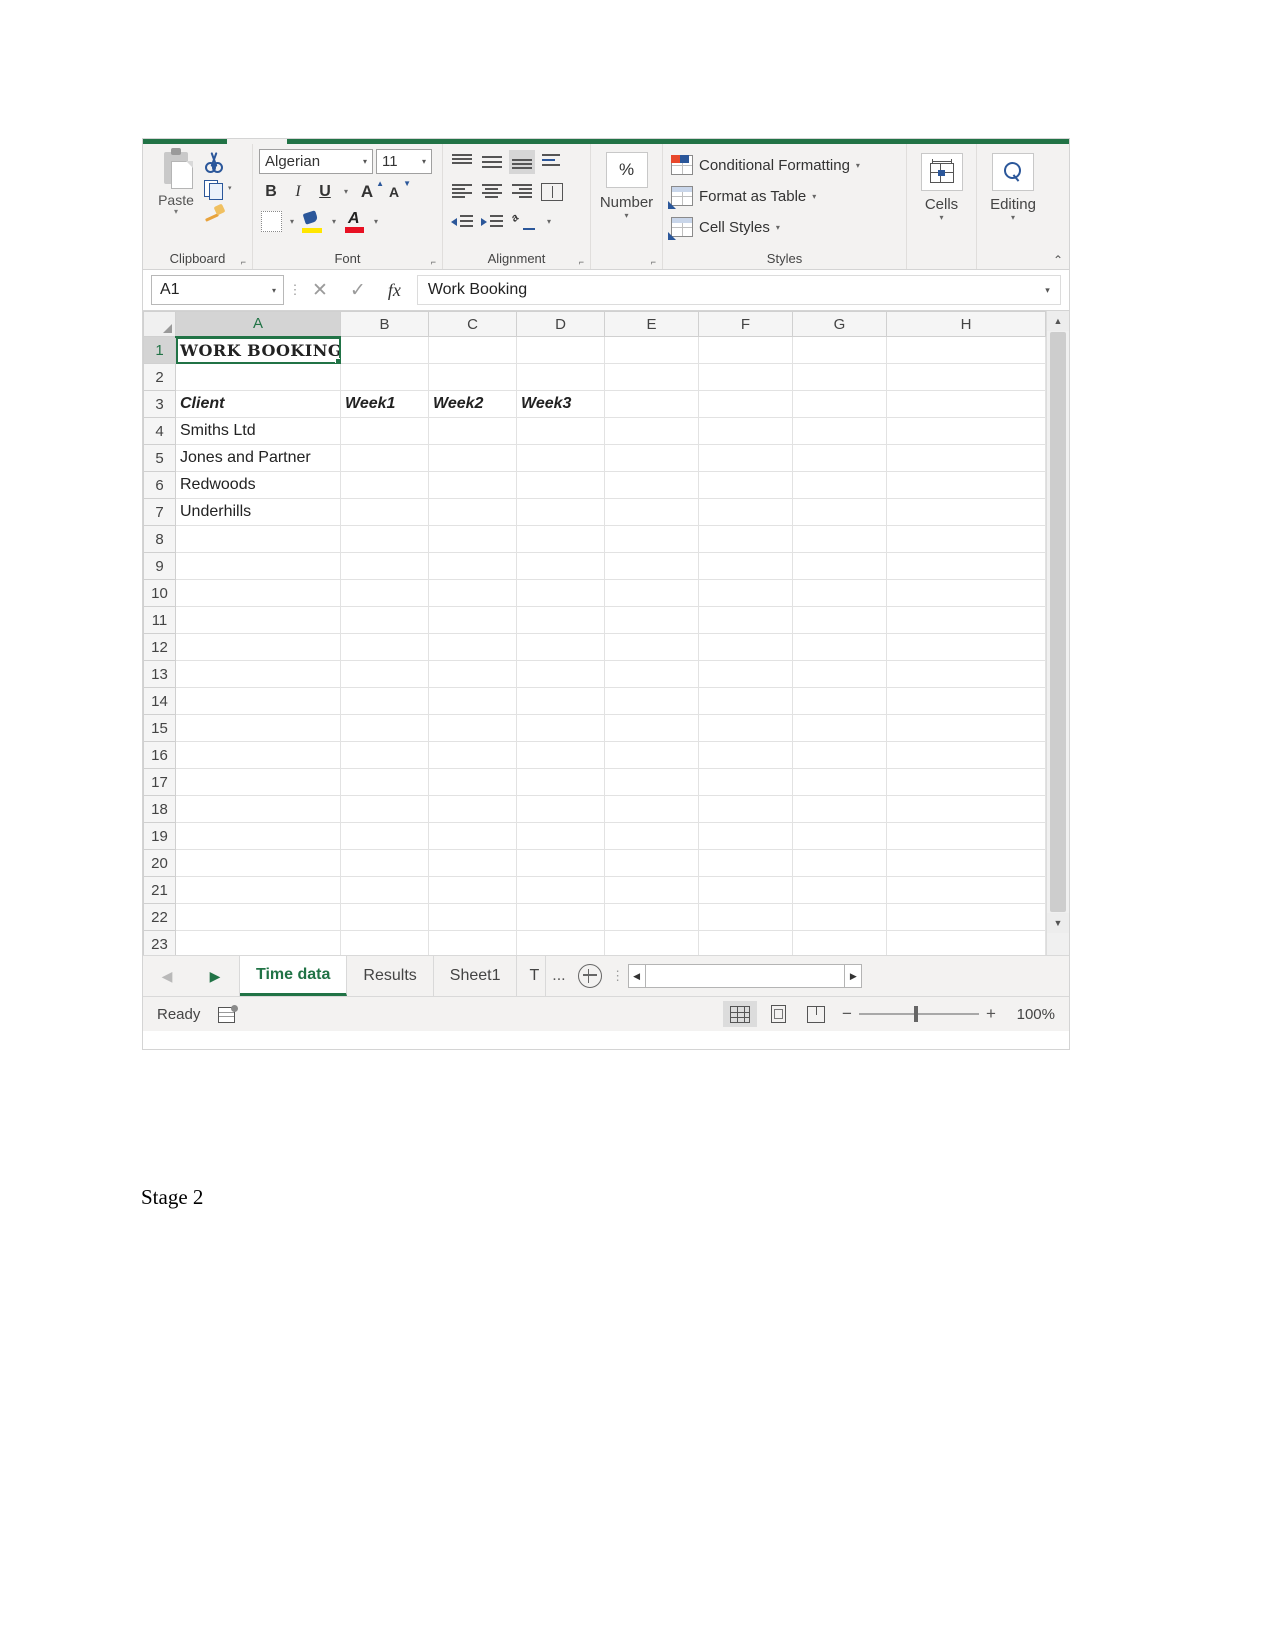 Image resolution: width=1275 pixels, height=1651 pixels. I want to click on cell-D1, so click(560, 350).